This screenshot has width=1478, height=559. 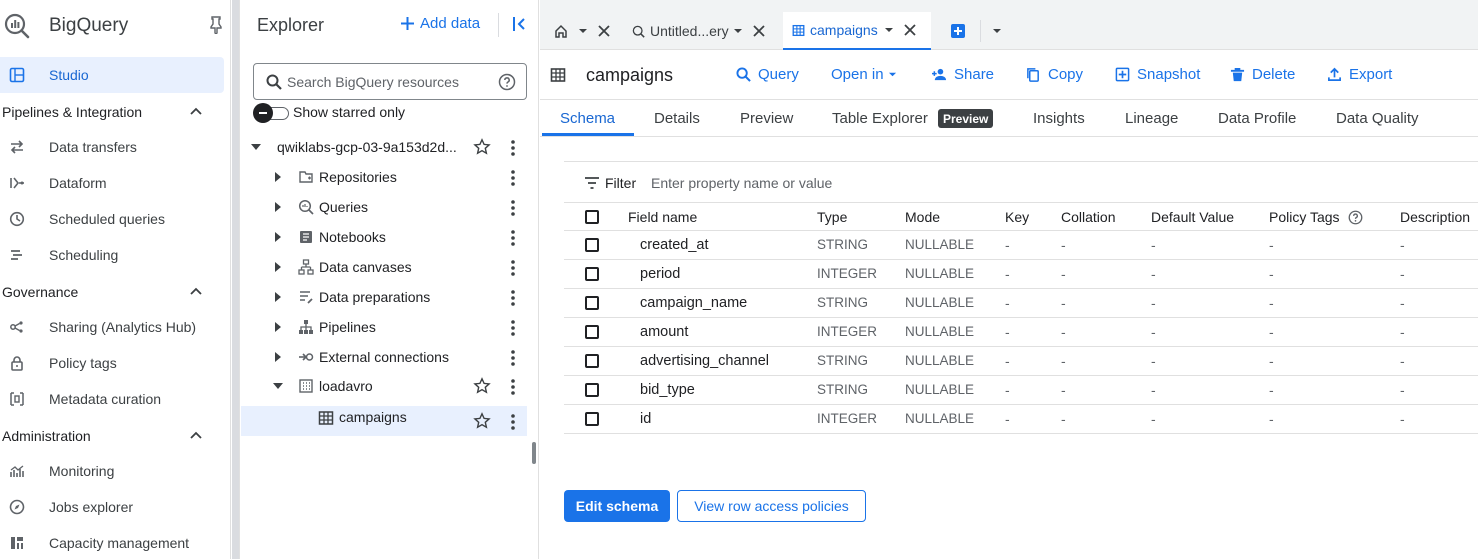 I want to click on tree-notebooks: Notebooks, so click(x=384, y=237).